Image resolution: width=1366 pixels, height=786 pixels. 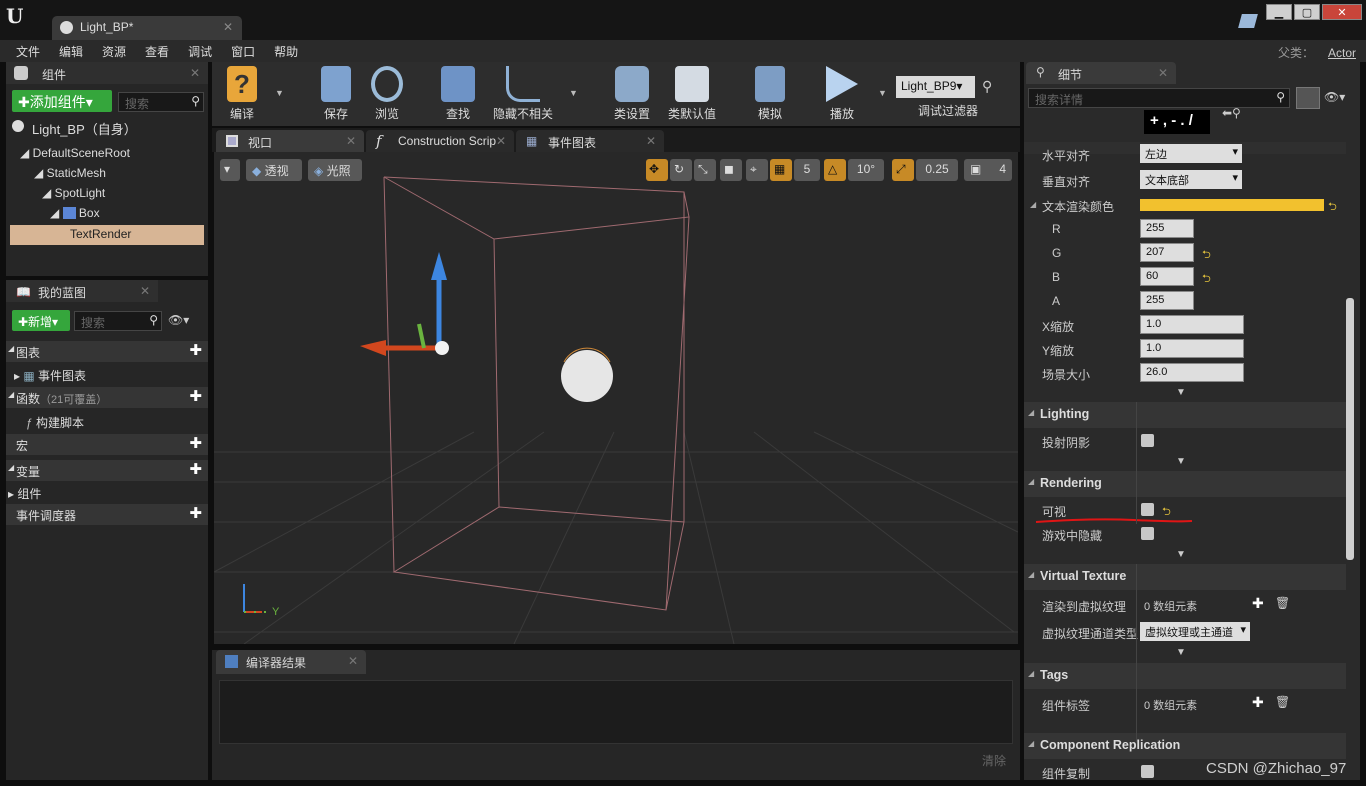 What do you see at coordinates (75, 153) in the screenshot?
I see `tree-item-defaultsceneroot: ◢ DefaultSceneRoot` at bounding box center [75, 153].